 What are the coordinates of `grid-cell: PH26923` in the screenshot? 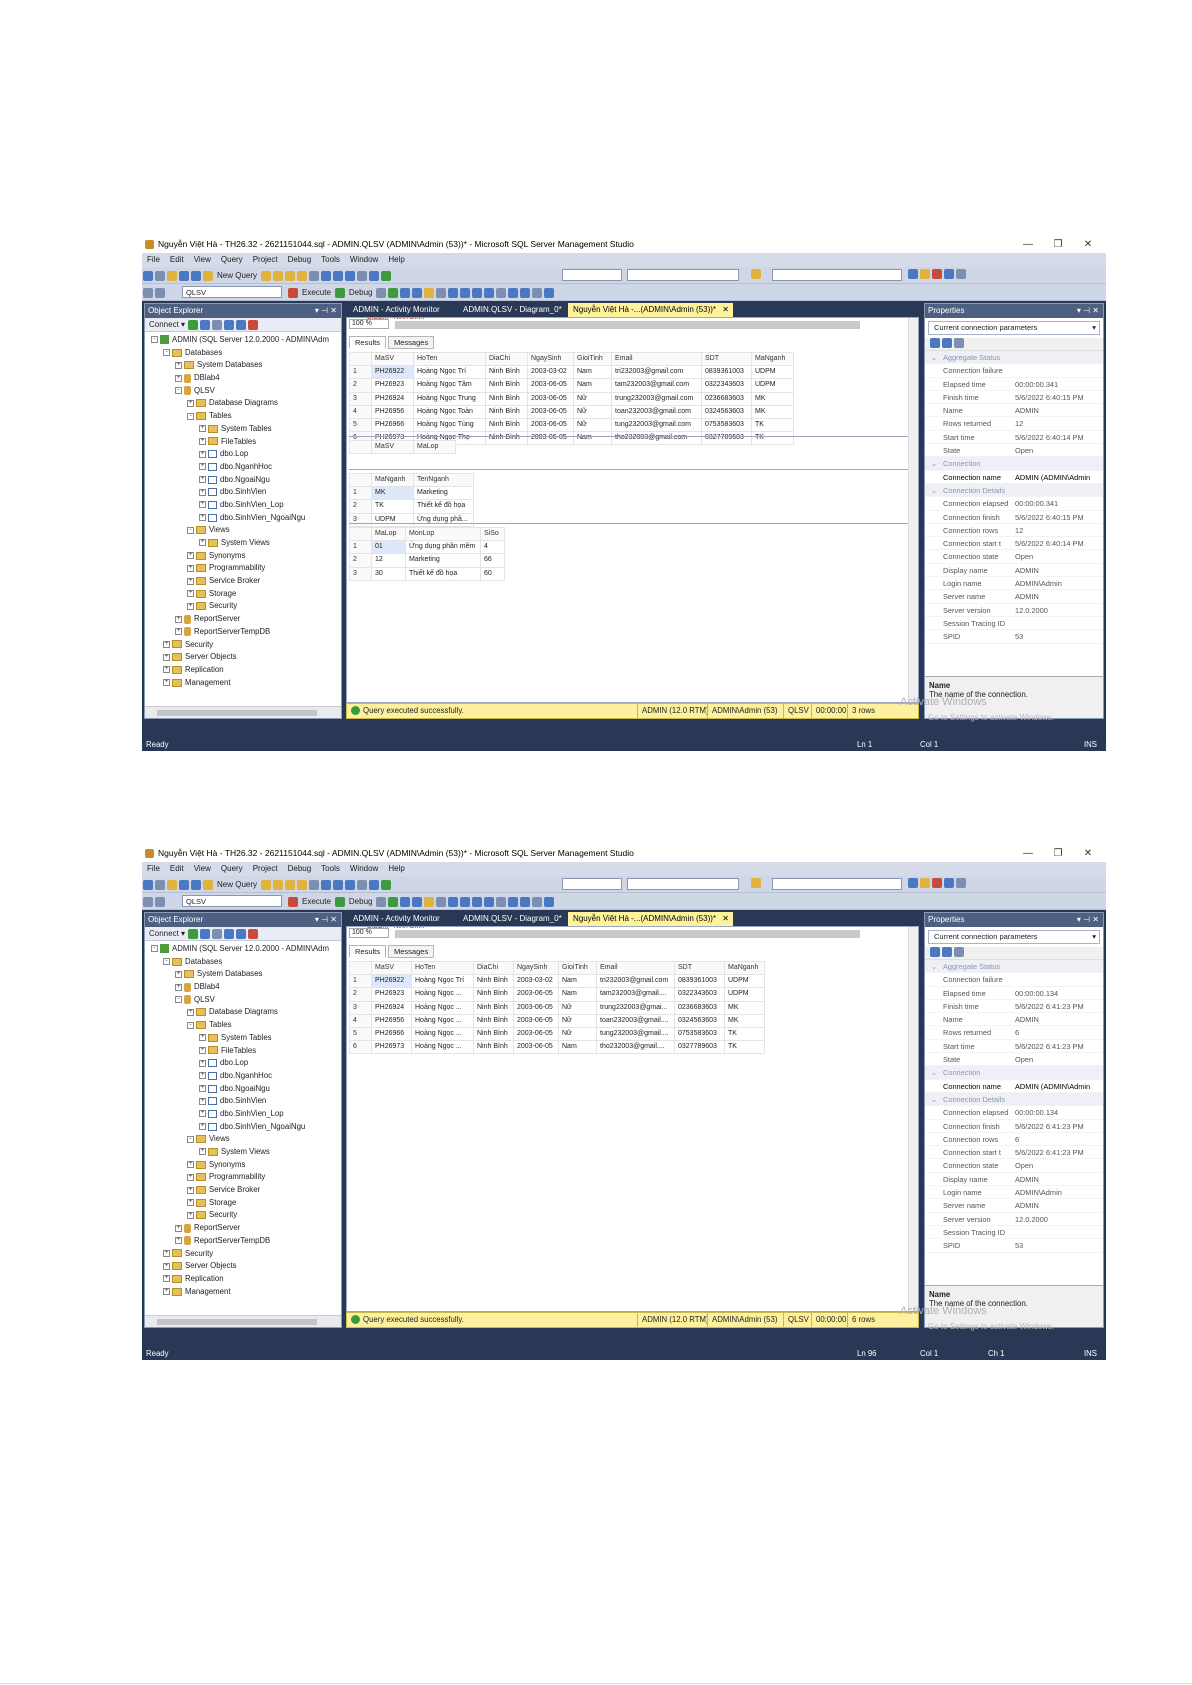 It's located at (392, 385).